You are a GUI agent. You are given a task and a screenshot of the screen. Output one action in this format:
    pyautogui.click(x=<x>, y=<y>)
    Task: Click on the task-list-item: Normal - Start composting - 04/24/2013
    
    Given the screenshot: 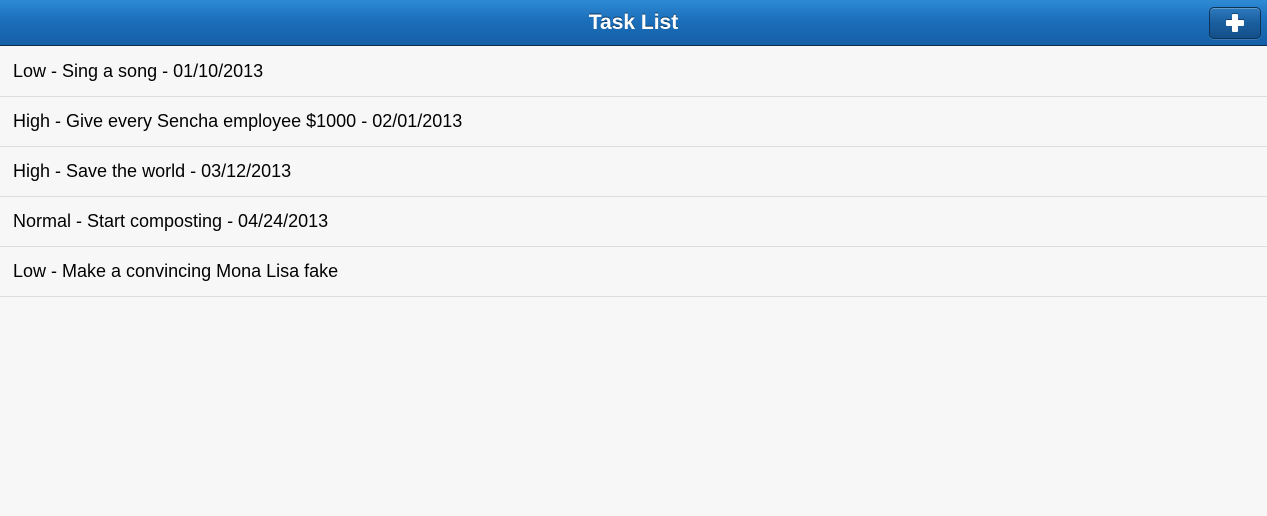 What is the action you would take?
    pyautogui.click(x=633, y=222)
    